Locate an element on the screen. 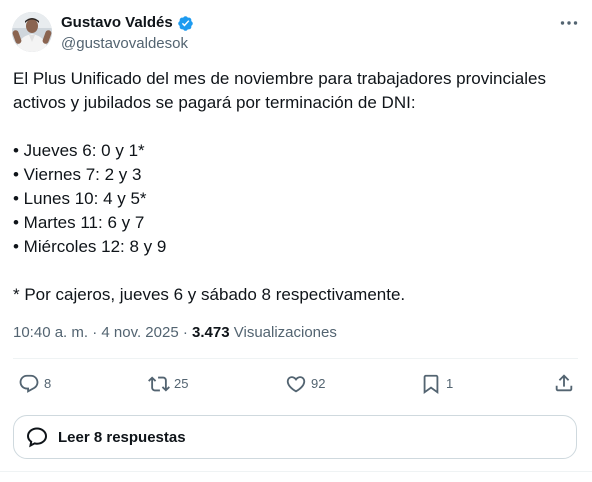 The image size is (592, 482). like-button: 92 is located at coordinates (305, 384).